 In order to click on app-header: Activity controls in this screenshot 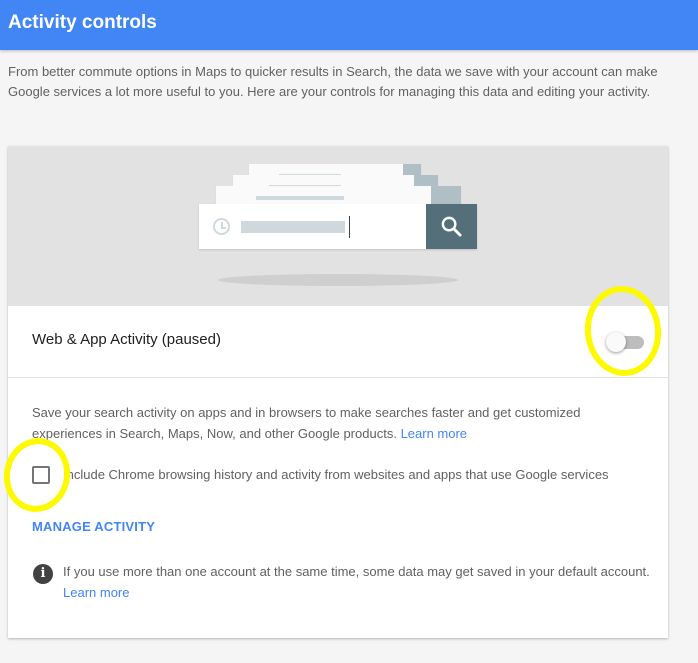, I will do `click(349, 25)`.